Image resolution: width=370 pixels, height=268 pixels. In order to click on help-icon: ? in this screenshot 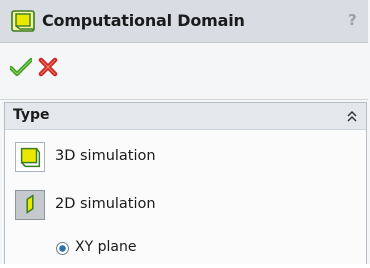, I will do `click(352, 20)`.